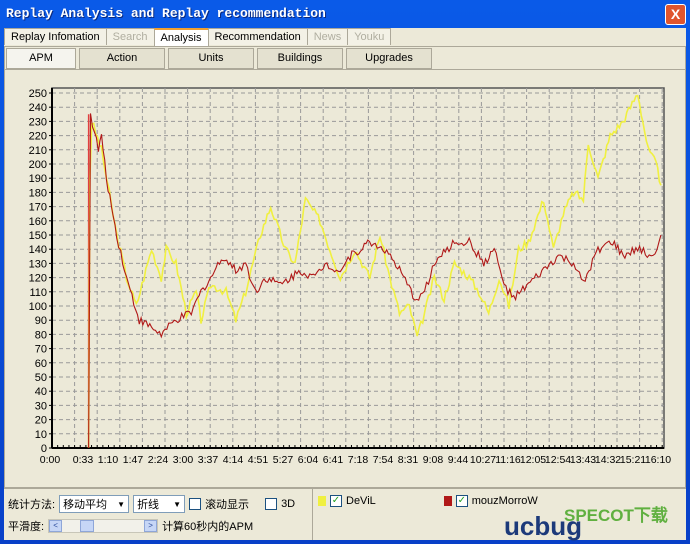 The height and width of the screenshot is (544, 690). I want to click on tab-recommendation: Recommendation, so click(257, 36).